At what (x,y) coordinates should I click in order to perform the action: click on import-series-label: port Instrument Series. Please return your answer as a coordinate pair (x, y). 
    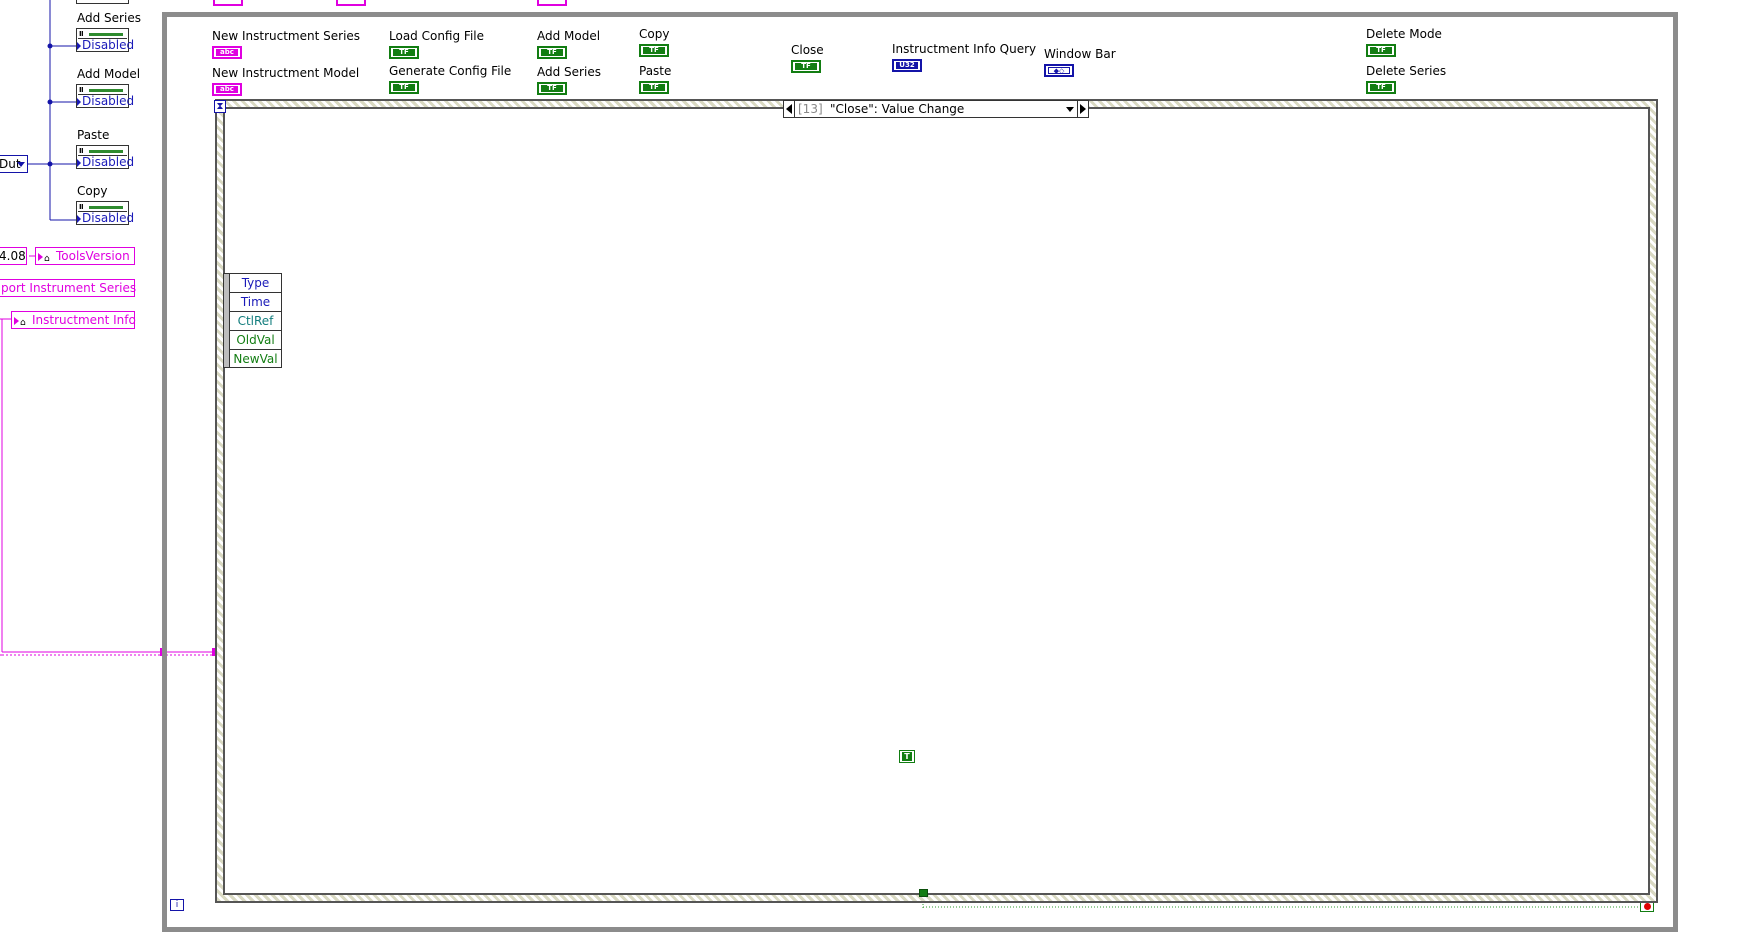
    Looking at the image, I should click on (69, 288).